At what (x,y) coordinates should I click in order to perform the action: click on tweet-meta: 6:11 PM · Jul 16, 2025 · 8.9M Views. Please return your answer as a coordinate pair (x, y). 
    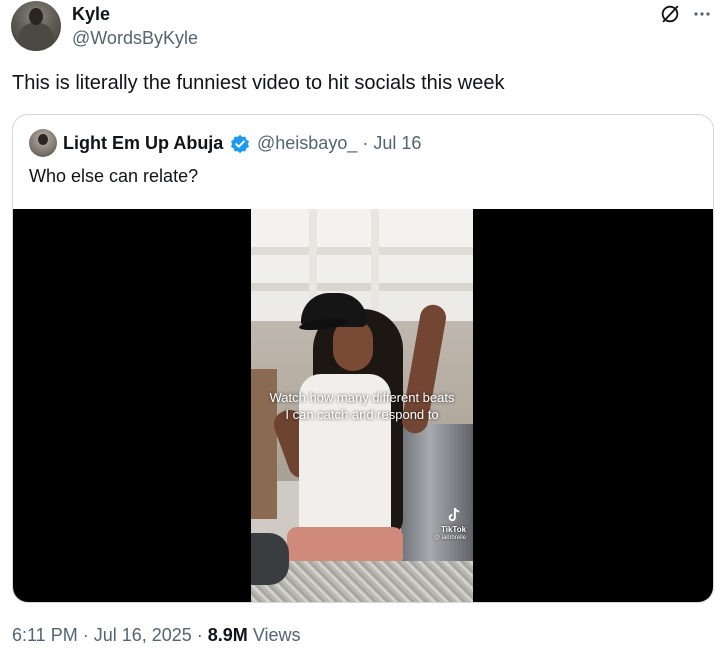
    Looking at the image, I should click on (156, 635).